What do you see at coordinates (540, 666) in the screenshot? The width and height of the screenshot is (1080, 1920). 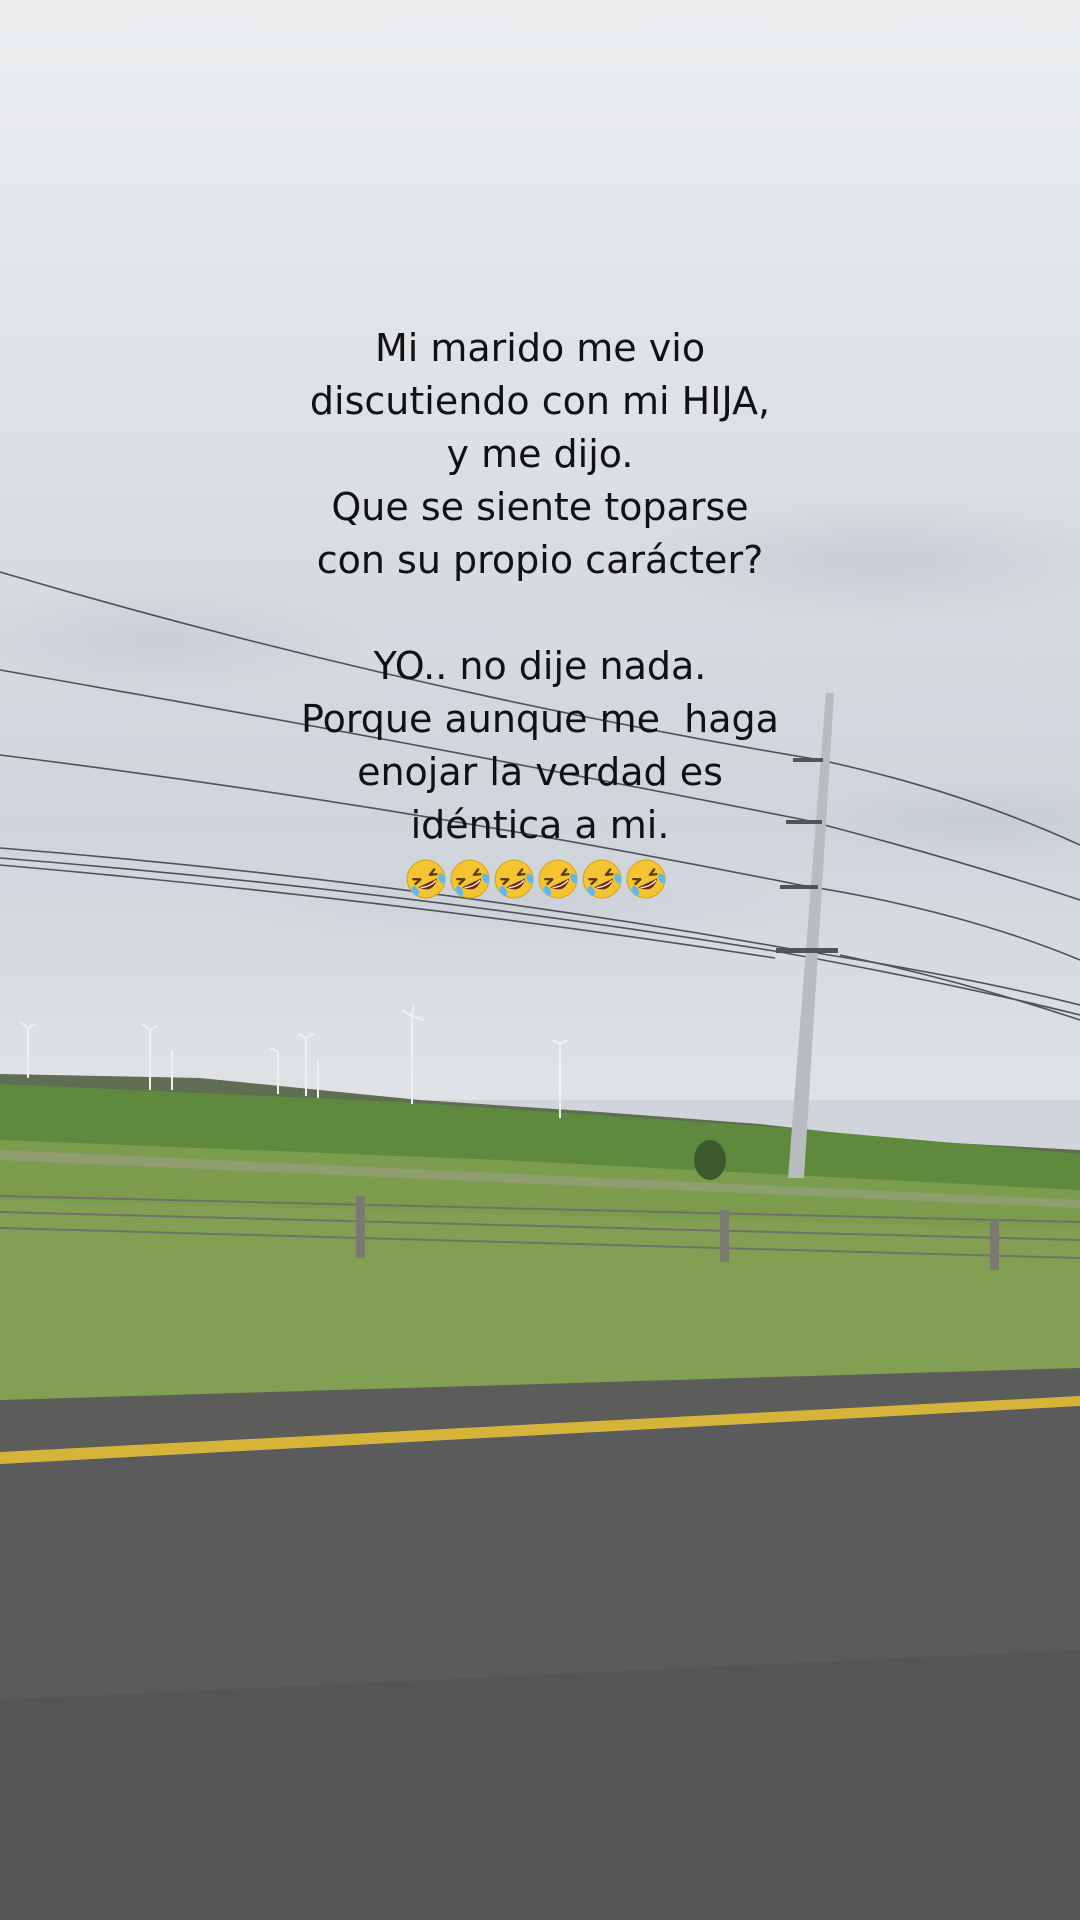 I see `caption-line: YO.. no dije nada.` at bounding box center [540, 666].